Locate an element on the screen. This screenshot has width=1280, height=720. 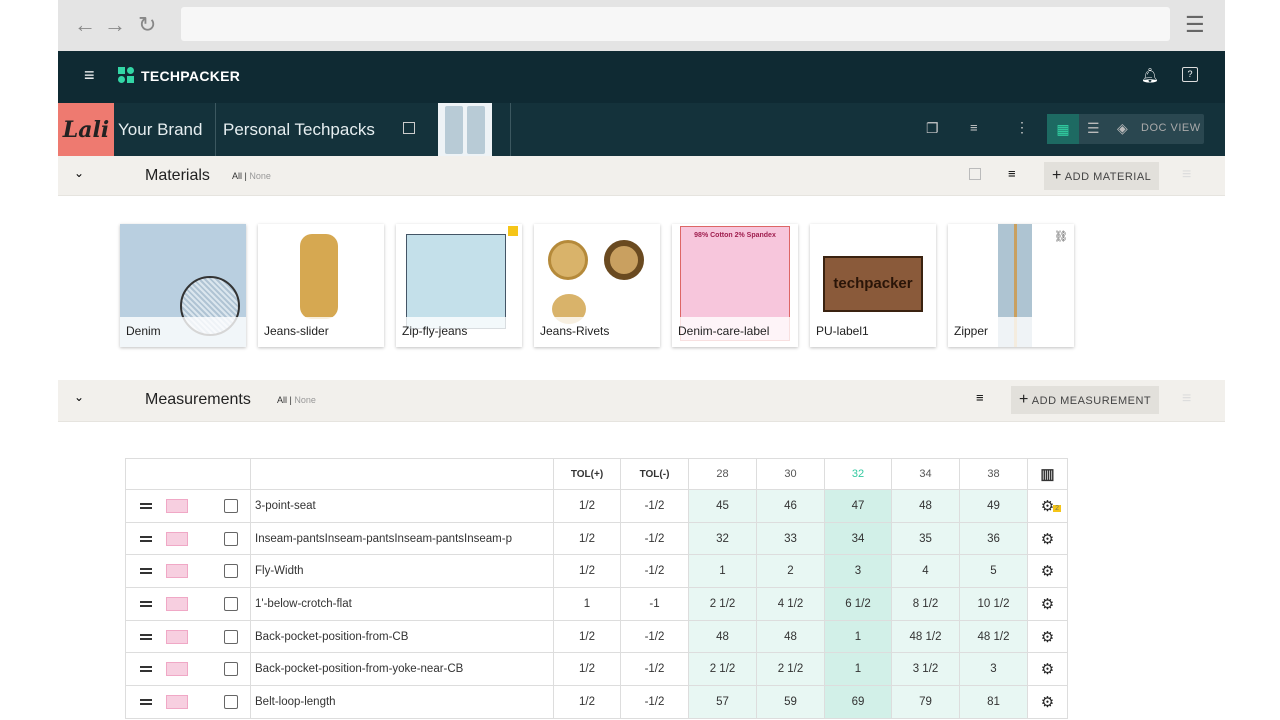
address-bar is located at coordinates (675, 24).